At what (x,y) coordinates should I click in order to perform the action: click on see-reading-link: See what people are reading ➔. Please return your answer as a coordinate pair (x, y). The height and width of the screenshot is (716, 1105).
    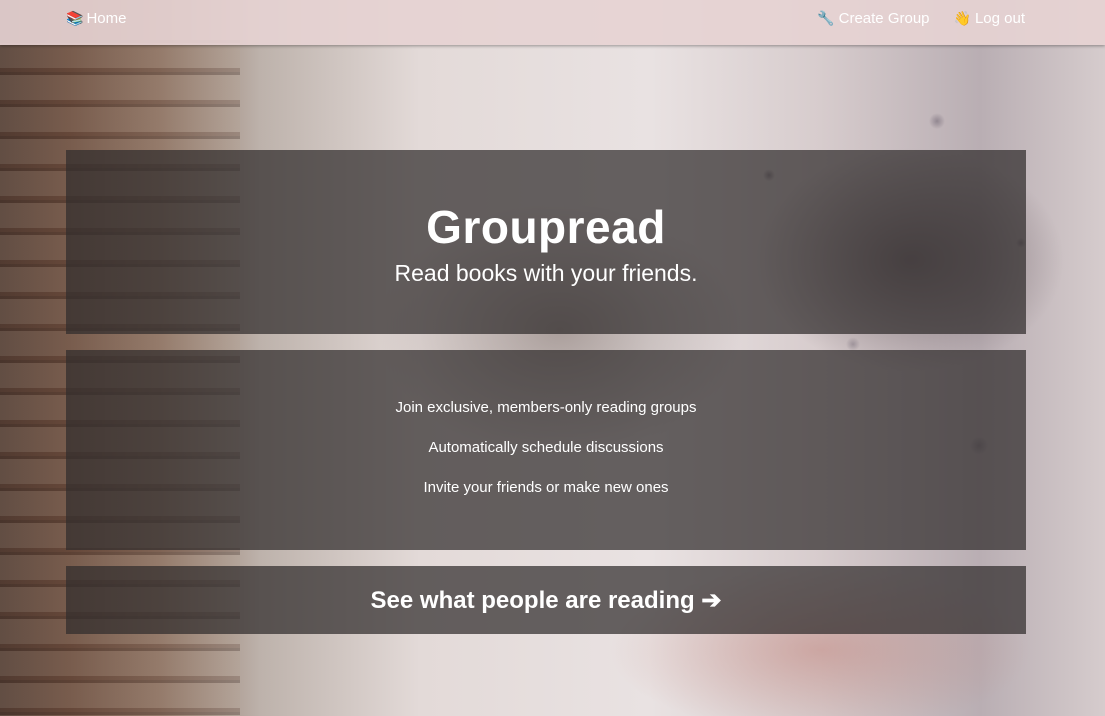
    Looking at the image, I should click on (546, 600).